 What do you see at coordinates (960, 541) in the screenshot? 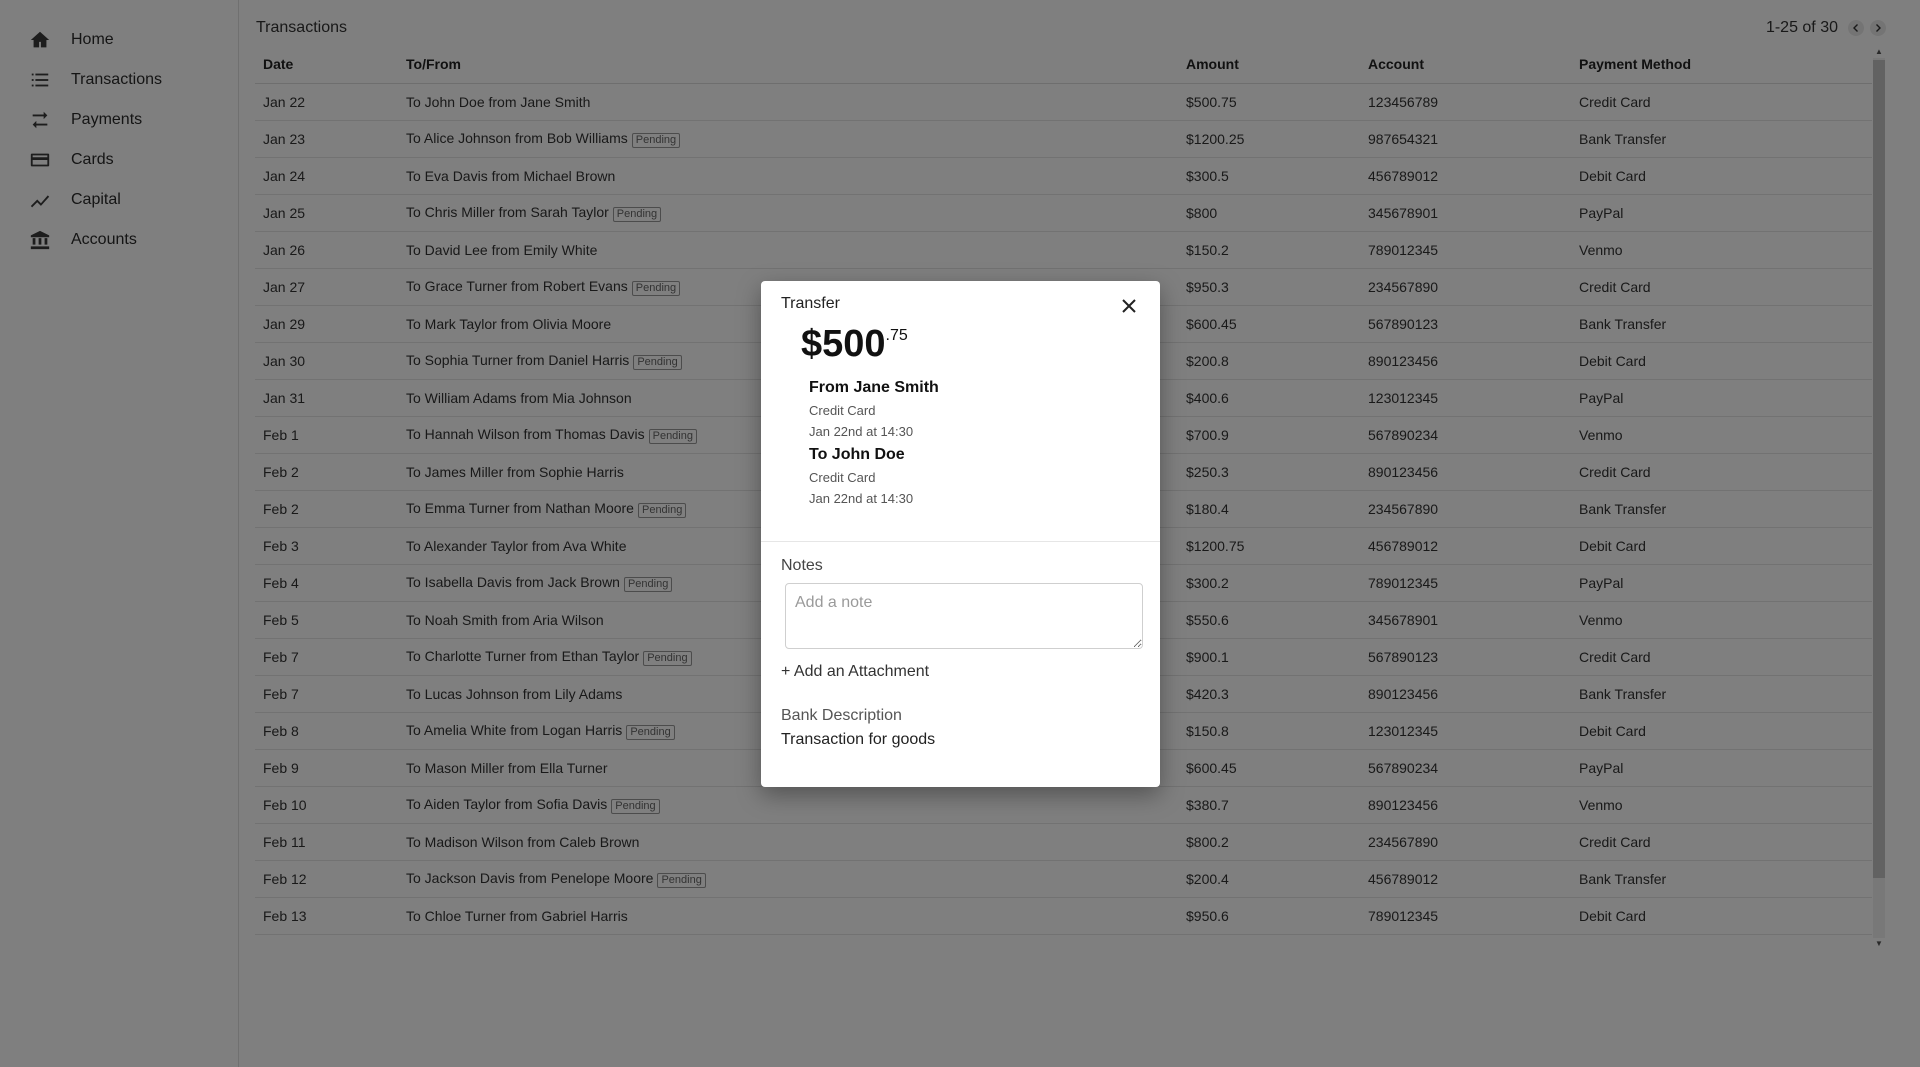
I see `modal-divider` at bounding box center [960, 541].